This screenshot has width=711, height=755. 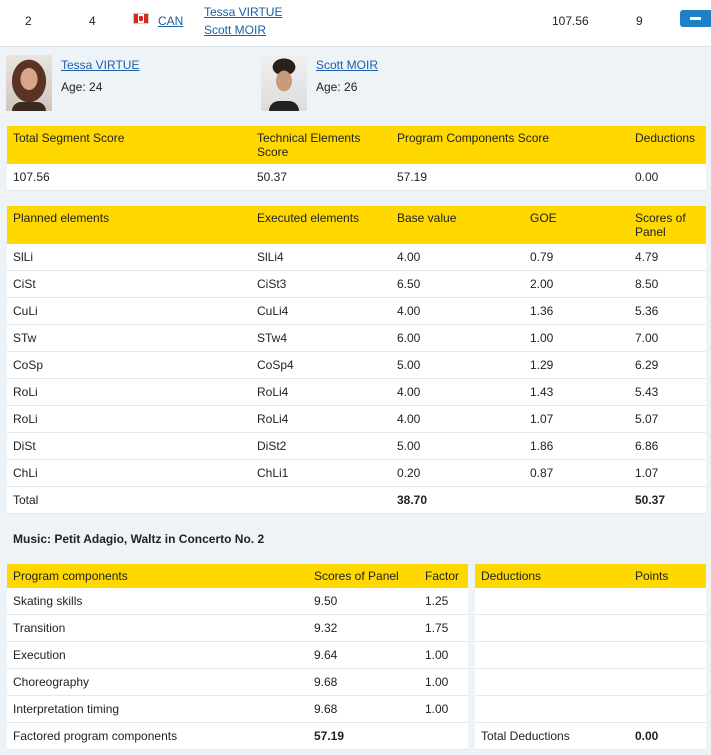 What do you see at coordinates (100, 65) in the screenshot?
I see `skater1-name-link: Tessa VIRTUE` at bounding box center [100, 65].